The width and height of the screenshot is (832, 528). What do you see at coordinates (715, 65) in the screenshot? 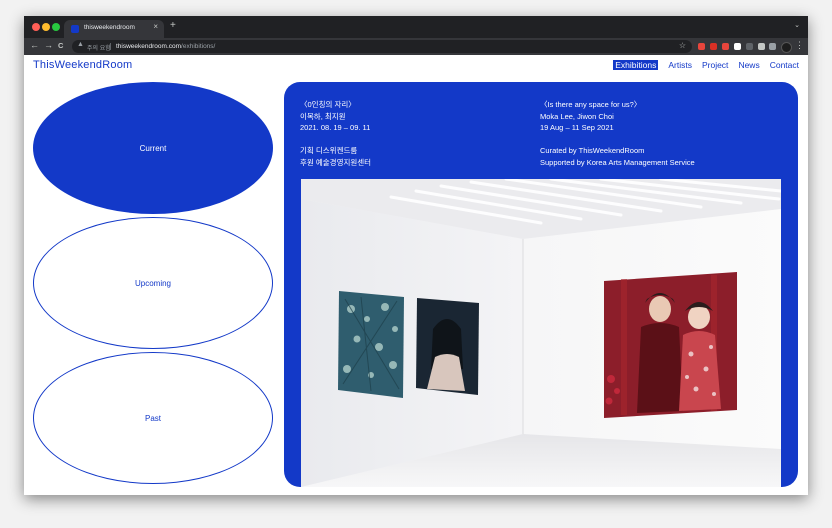
I see `nav-project: Project` at bounding box center [715, 65].